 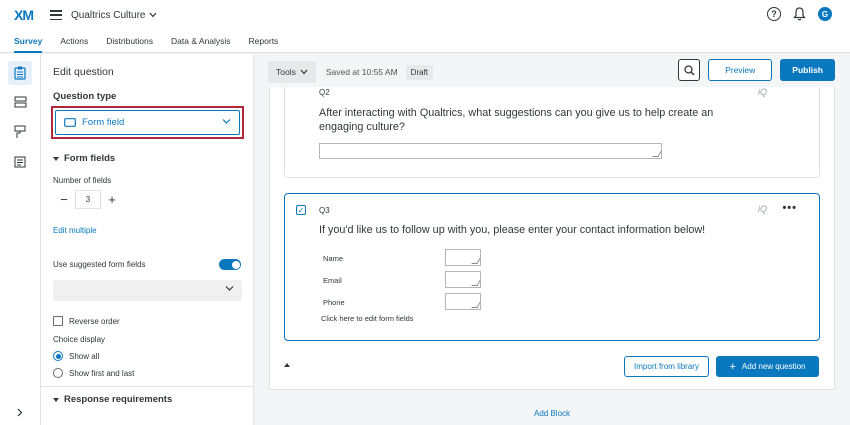 I want to click on project-name: Qualtrics Culture, so click(x=108, y=15).